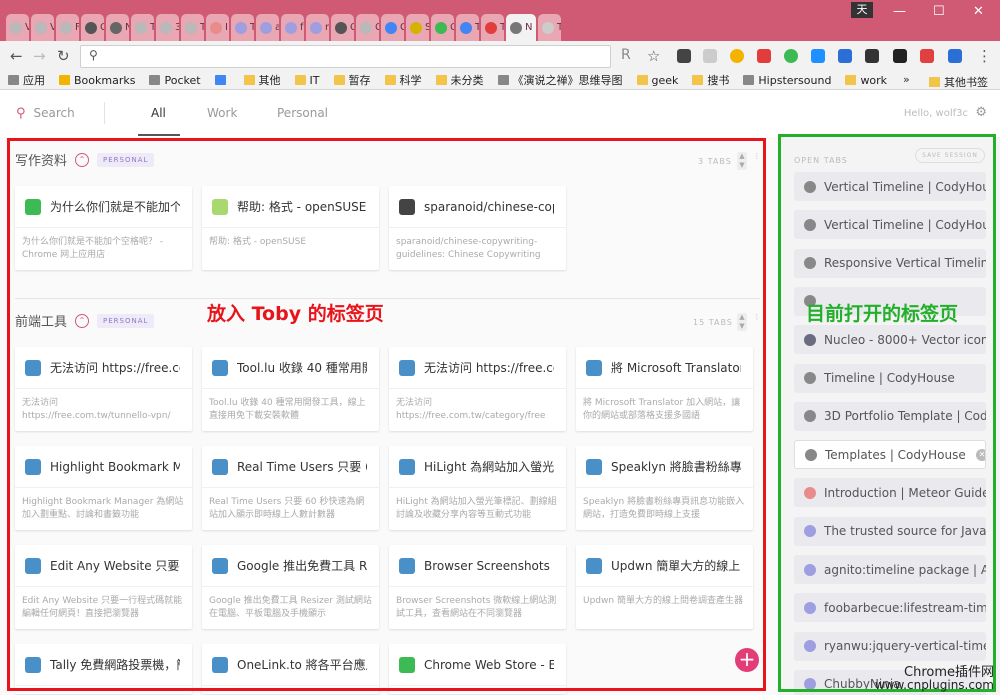 This screenshot has width=1000, height=695. What do you see at coordinates (26, 80) in the screenshot?
I see `bookmark-item: 应用` at bounding box center [26, 80].